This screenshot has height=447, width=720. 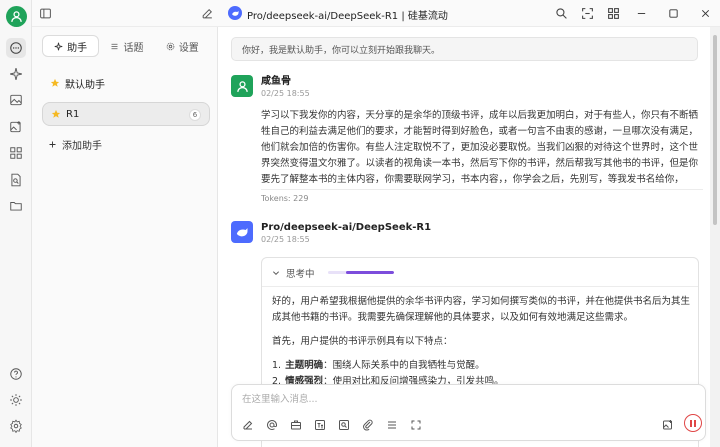 What do you see at coordinates (361, 272) in the screenshot?
I see `thinking-progress` at bounding box center [361, 272].